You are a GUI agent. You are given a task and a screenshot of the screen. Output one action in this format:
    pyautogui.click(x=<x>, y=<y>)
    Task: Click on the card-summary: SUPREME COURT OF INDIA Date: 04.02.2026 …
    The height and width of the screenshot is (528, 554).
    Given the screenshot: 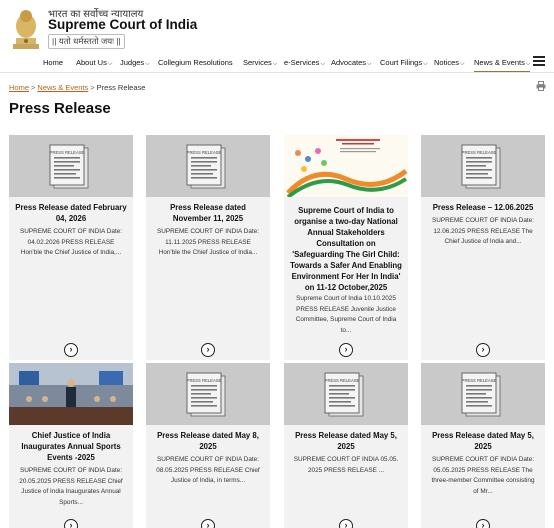 What is the action you would take?
    pyautogui.click(x=71, y=242)
    